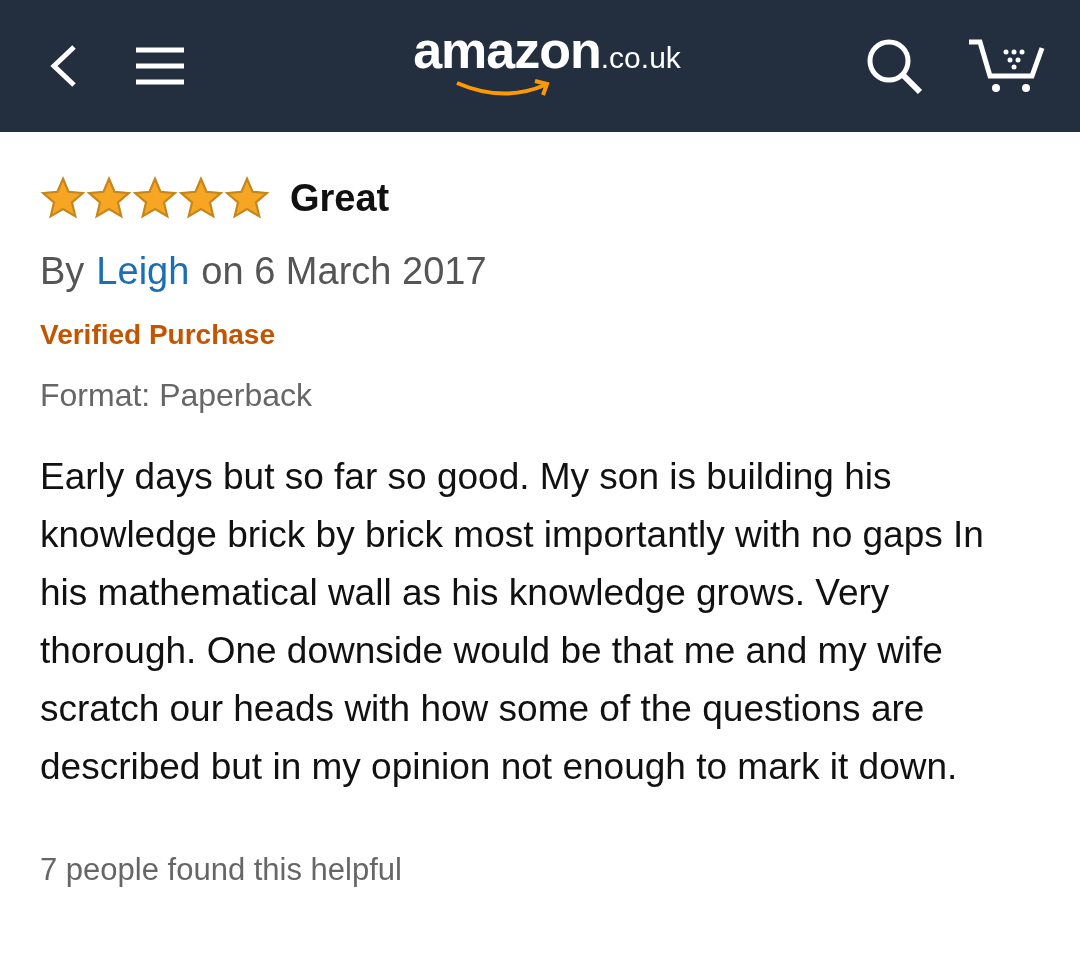 The height and width of the screenshot is (978, 1080). Describe the element at coordinates (177, 395) in the screenshot. I see `format-text: Format: Paperback` at that location.